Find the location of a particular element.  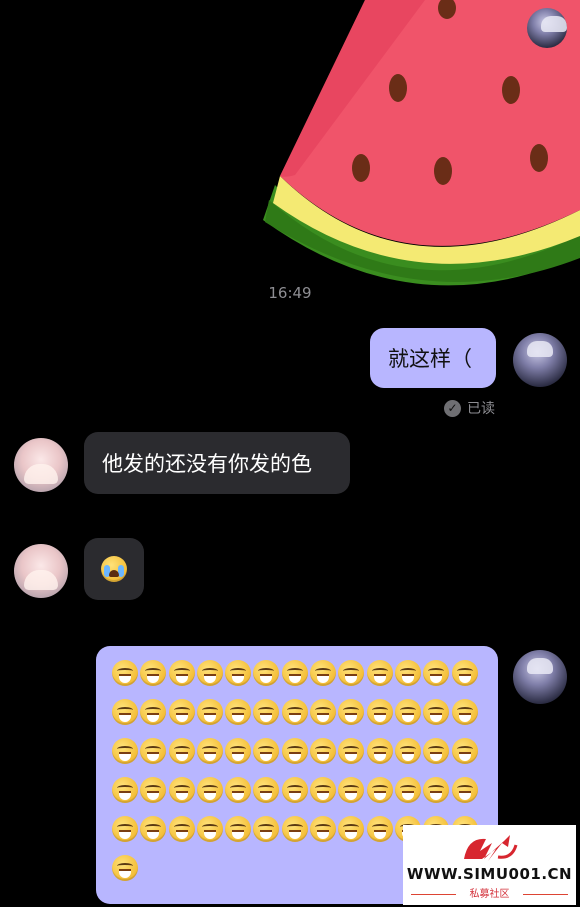

check-icon: ✓ is located at coordinates (452, 408).